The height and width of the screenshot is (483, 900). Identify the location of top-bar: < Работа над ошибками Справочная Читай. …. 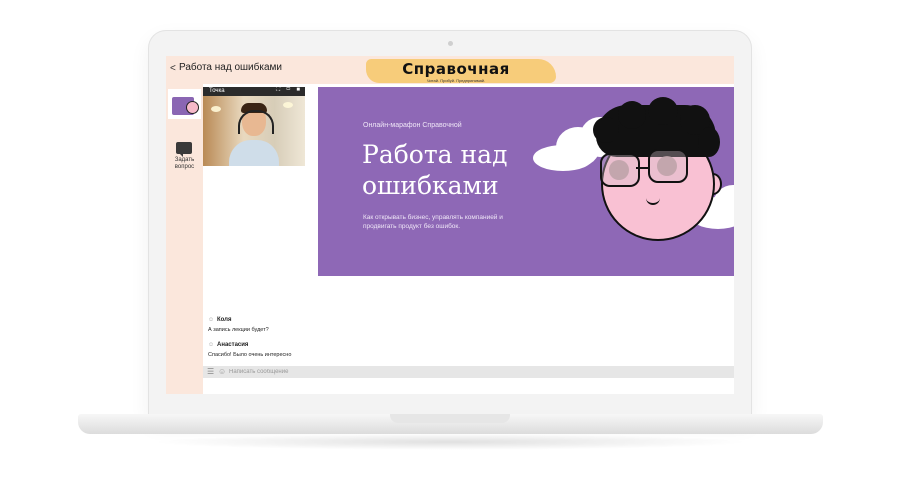
(450, 70).